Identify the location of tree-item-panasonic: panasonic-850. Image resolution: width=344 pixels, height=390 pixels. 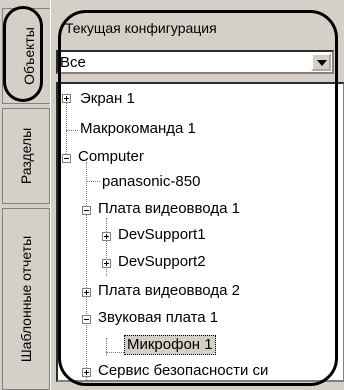
(151, 182).